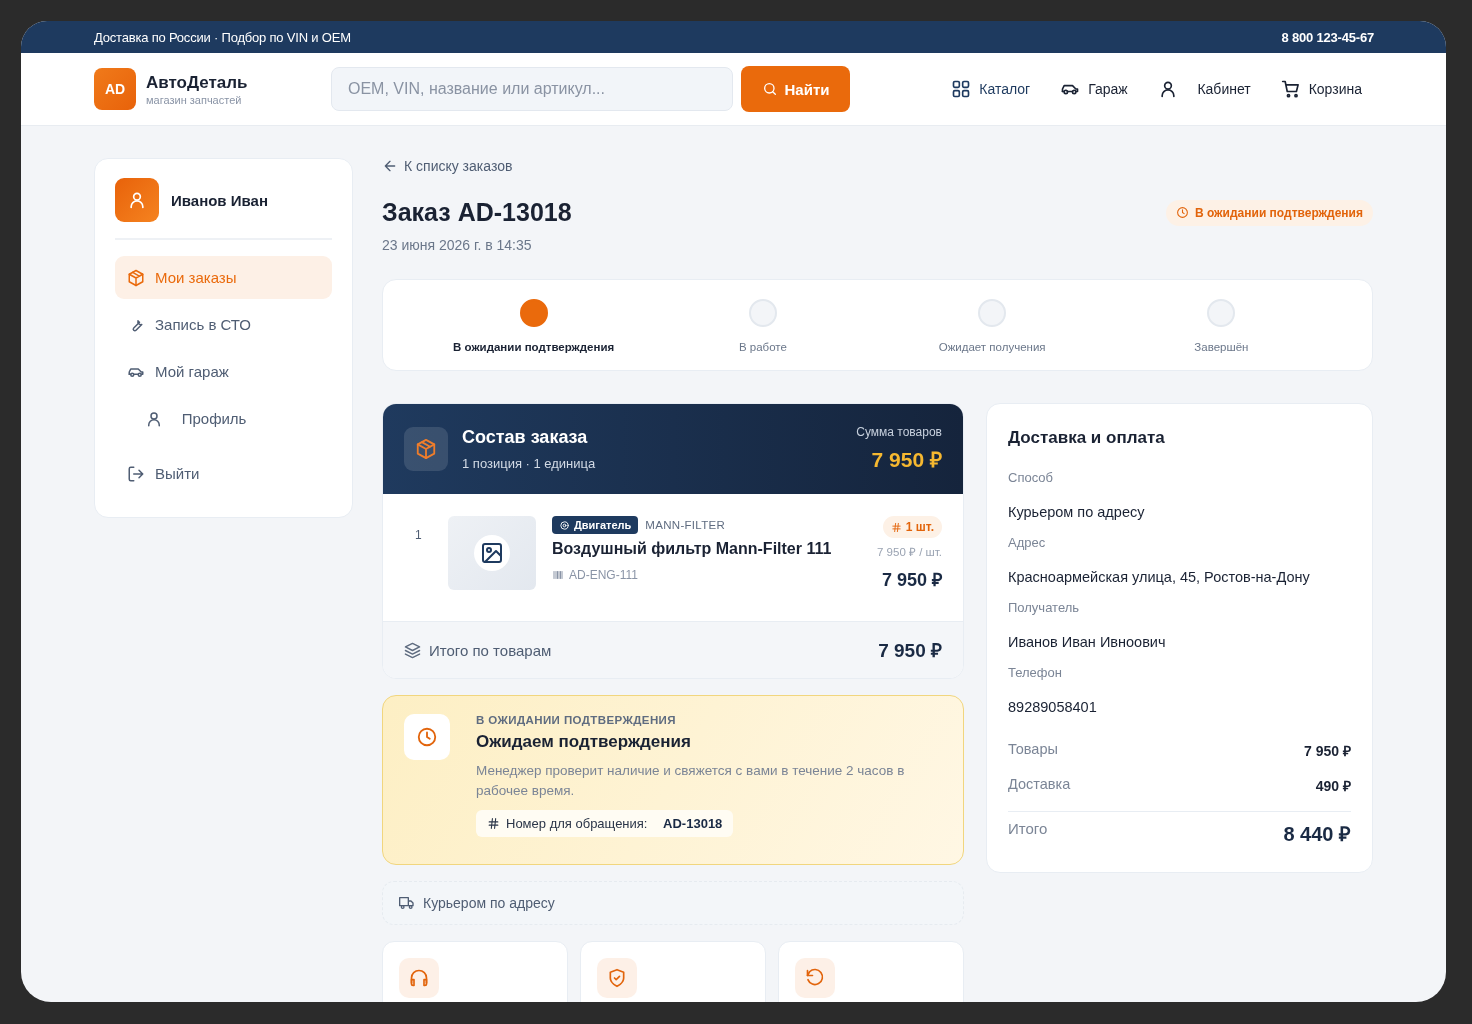  Describe the element at coordinates (194, 99) in the screenshot. I see `store-tagline: магазин запчастей` at that location.